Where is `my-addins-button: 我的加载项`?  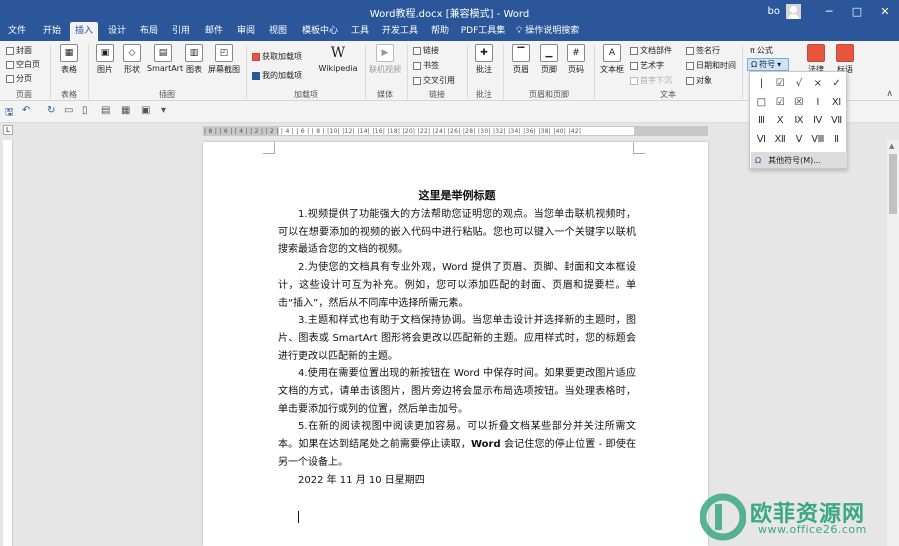 my-addins-button: 我的加载项 is located at coordinates (277, 75).